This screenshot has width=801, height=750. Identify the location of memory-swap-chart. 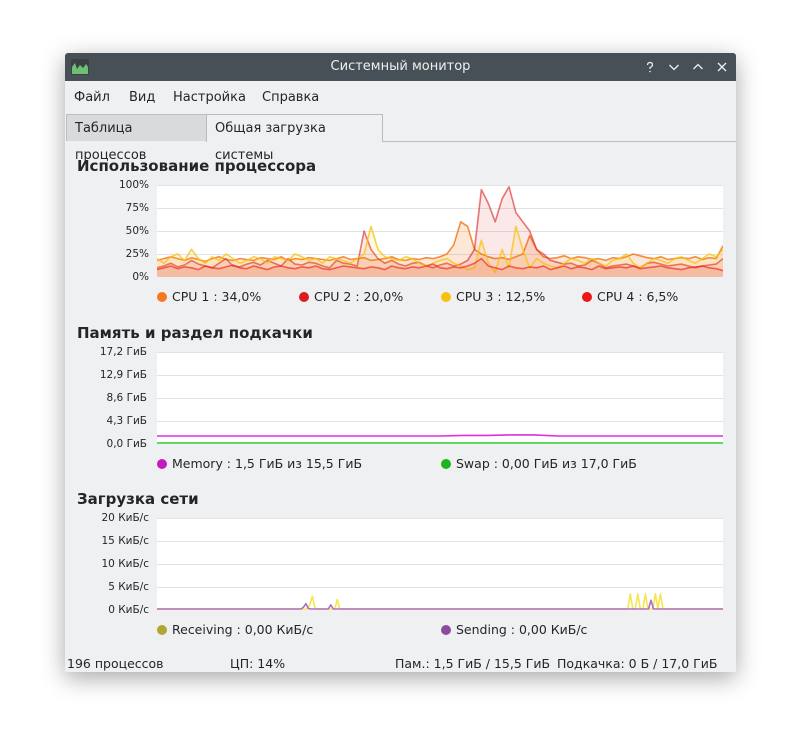
(440, 398).